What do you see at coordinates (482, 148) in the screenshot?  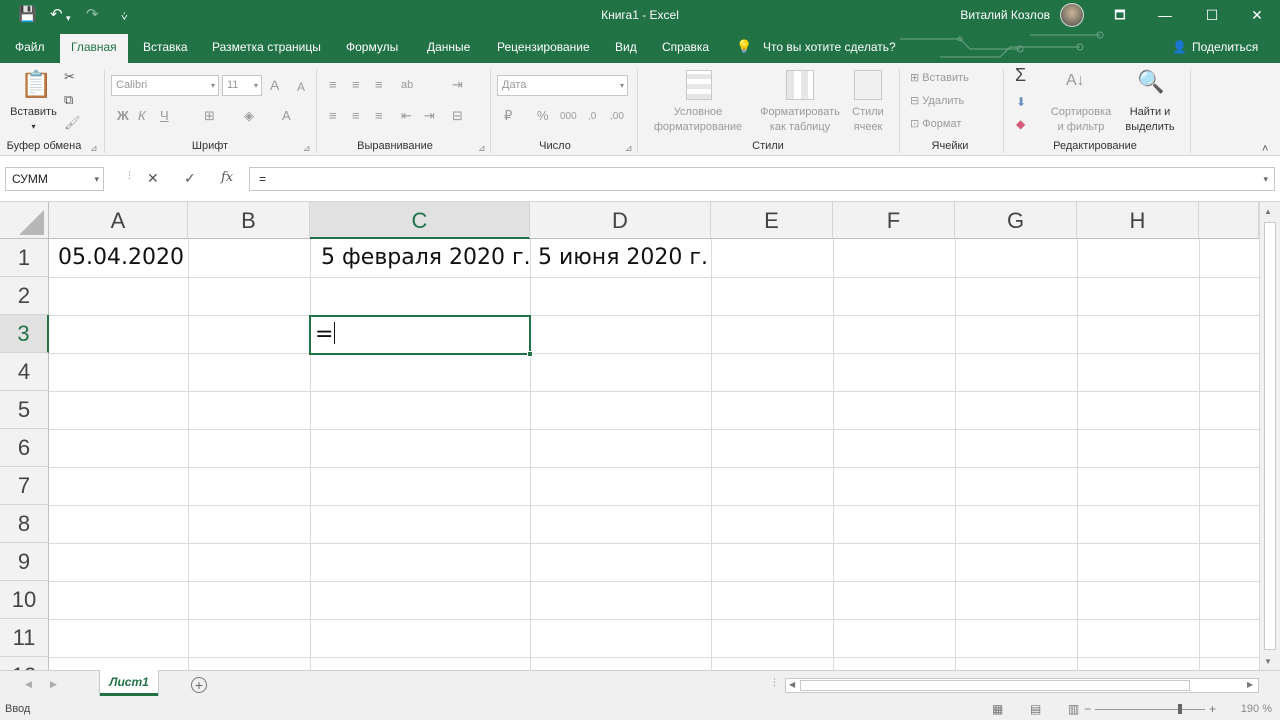 I see `alignment-launcher-icon: ⊿` at bounding box center [482, 148].